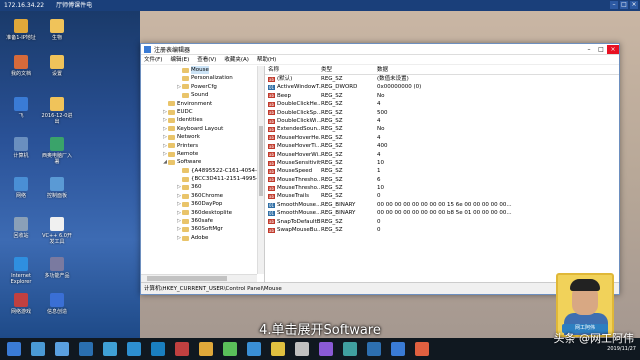  What do you see at coordinates (202, 213) in the screenshot?
I see `tree-node: ▷ 360desktoplite` at bounding box center [202, 213].